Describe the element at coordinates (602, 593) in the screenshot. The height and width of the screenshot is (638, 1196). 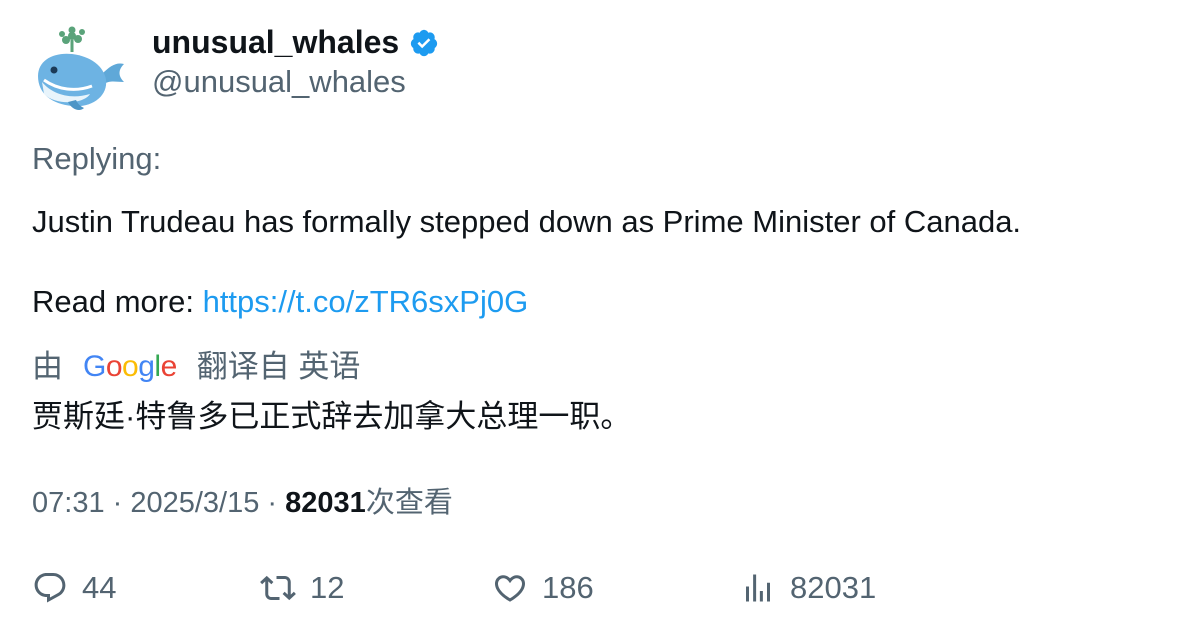
I see `action-bar: 44 12 186 82031` at that location.